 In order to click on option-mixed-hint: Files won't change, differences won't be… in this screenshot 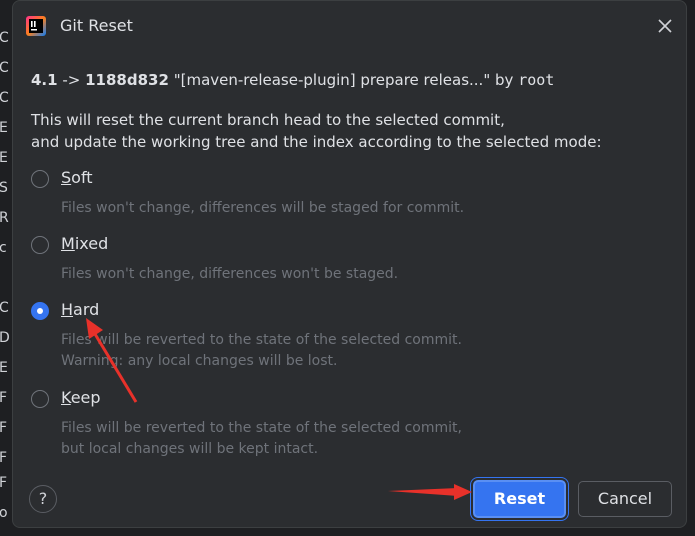, I will do `click(230, 274)`.